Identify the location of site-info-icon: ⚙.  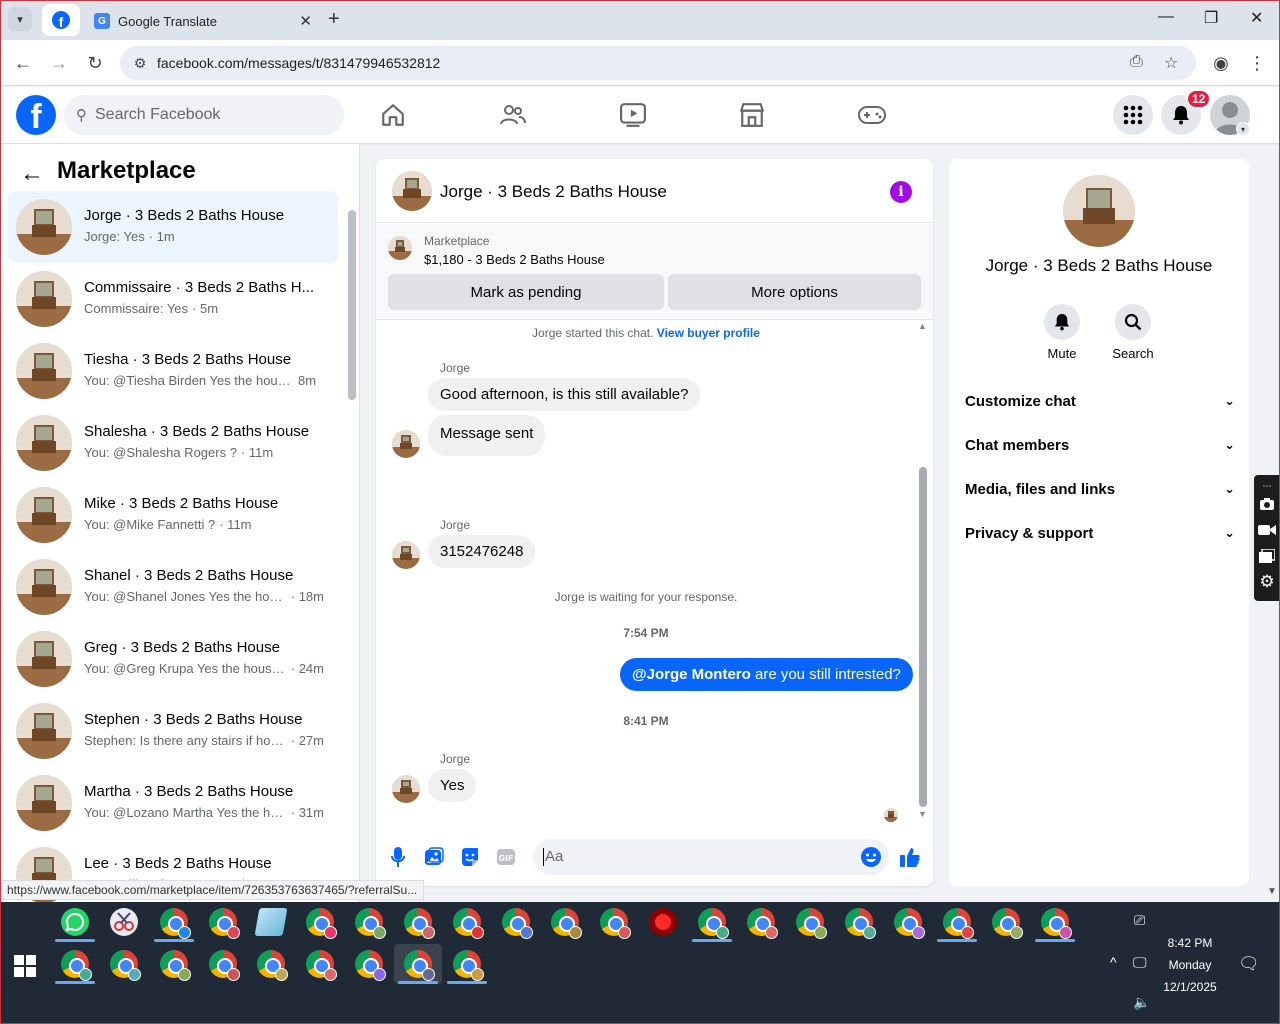
(140, 63).